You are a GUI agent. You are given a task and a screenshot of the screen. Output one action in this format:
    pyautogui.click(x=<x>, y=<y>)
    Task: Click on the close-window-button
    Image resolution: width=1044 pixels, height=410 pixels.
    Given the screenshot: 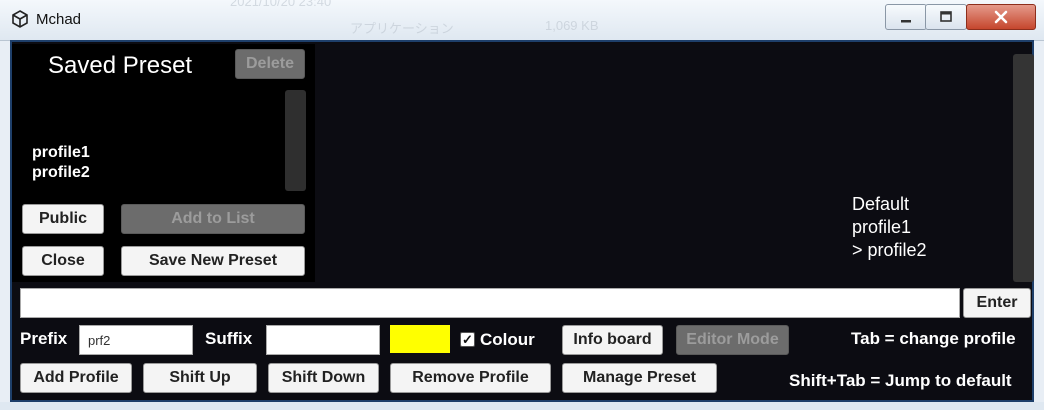 What is the action you would take?
    pyautogui.click(x=1001, y=17)
    